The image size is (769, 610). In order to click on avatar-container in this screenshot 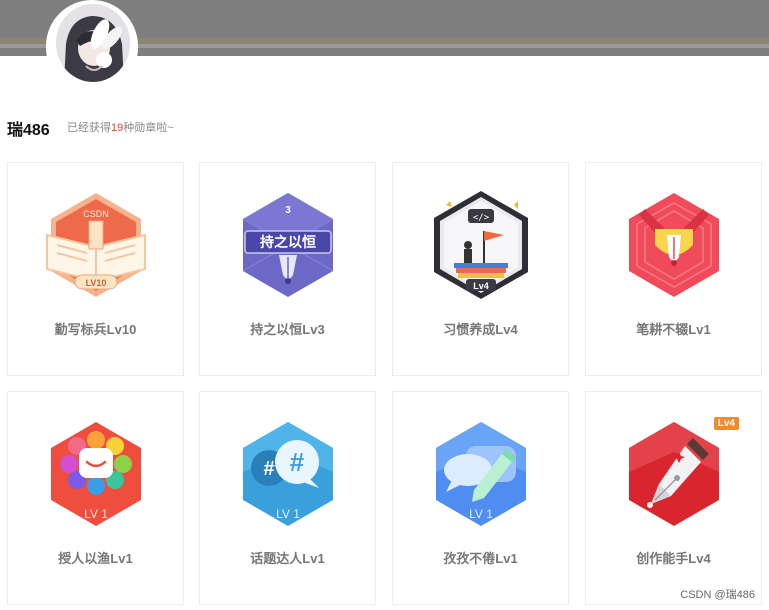, I will do `click(92, 44)`.